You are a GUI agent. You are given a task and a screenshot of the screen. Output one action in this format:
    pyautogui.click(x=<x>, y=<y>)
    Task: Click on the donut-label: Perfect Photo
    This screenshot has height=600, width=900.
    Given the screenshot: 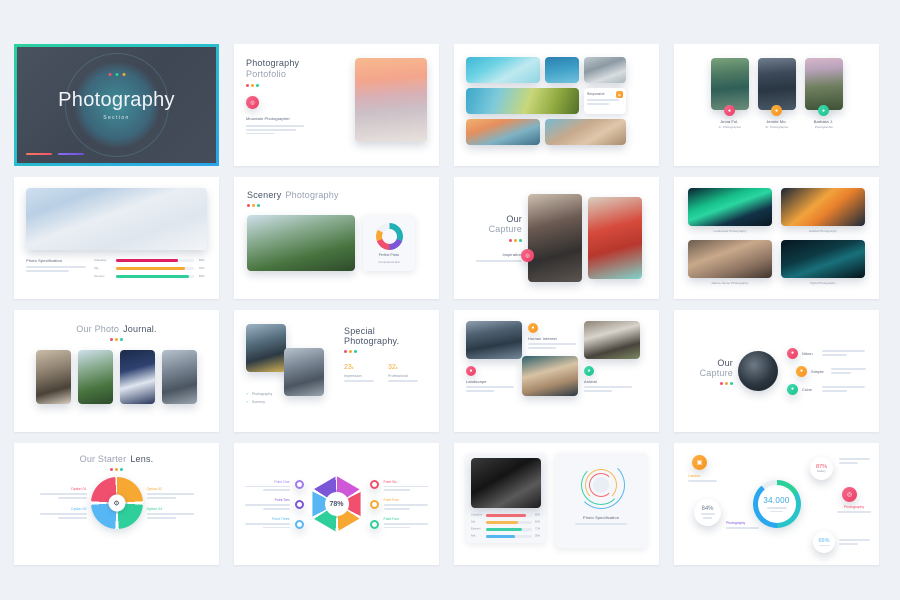 What is the action you would take?
    pyautogui.click(x=389, y=254)
    